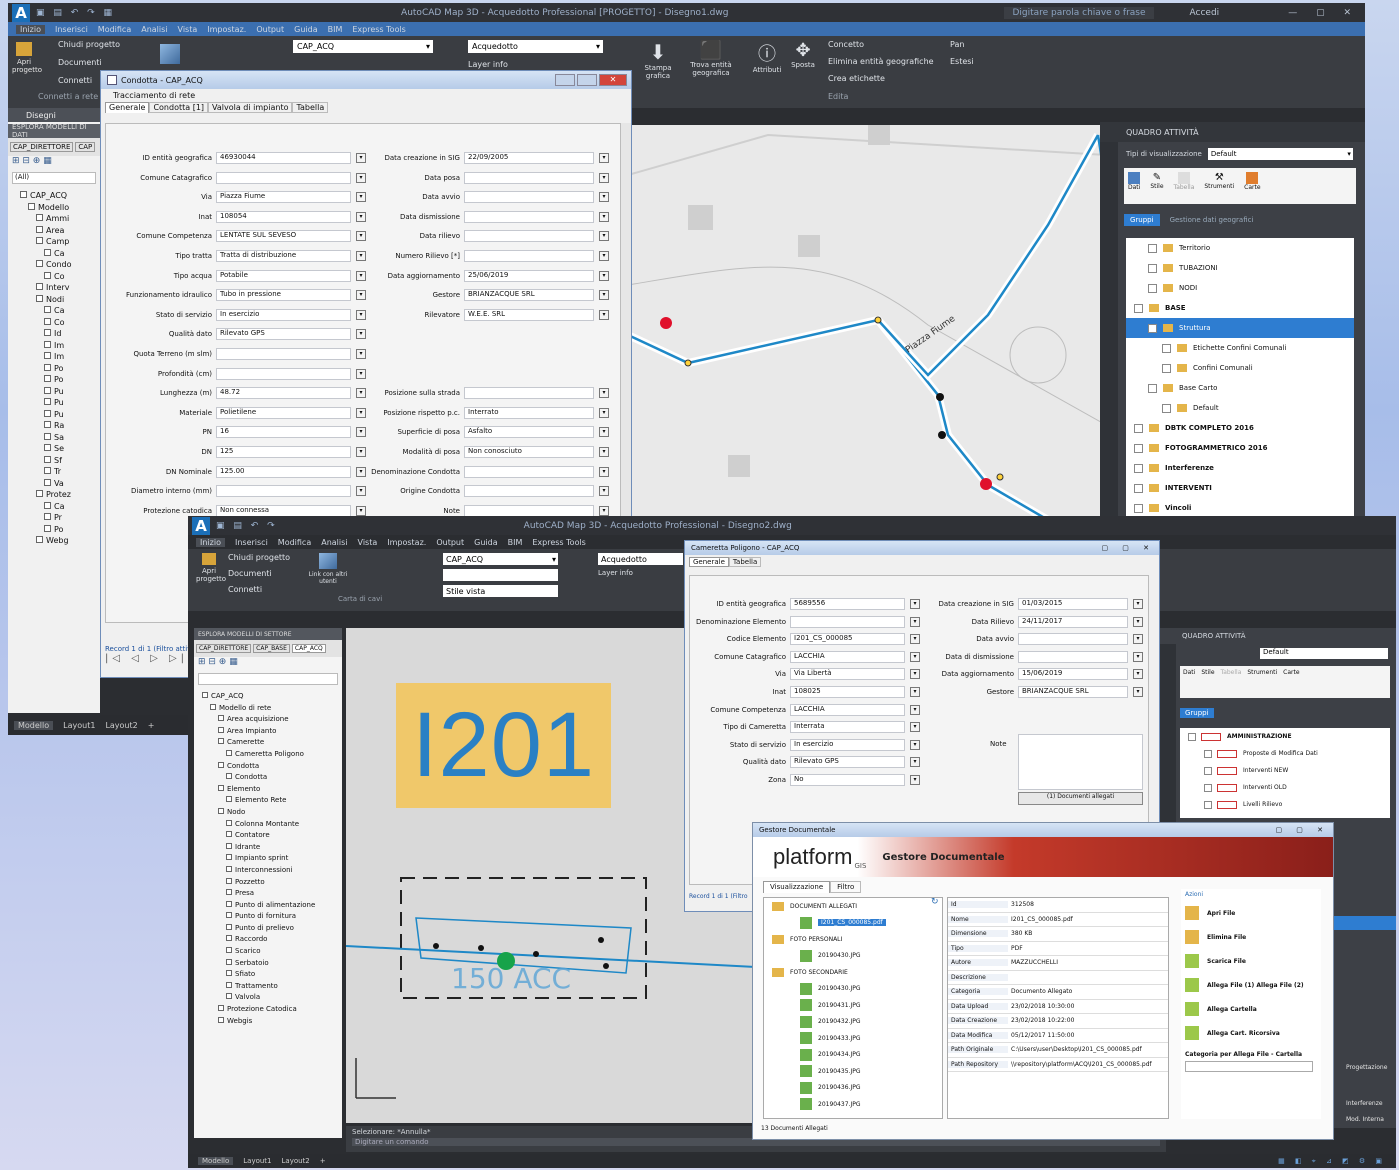  I want to click on cameretta-window-controls-icon: ▢ ▢ ✕, so click(1128, 548).